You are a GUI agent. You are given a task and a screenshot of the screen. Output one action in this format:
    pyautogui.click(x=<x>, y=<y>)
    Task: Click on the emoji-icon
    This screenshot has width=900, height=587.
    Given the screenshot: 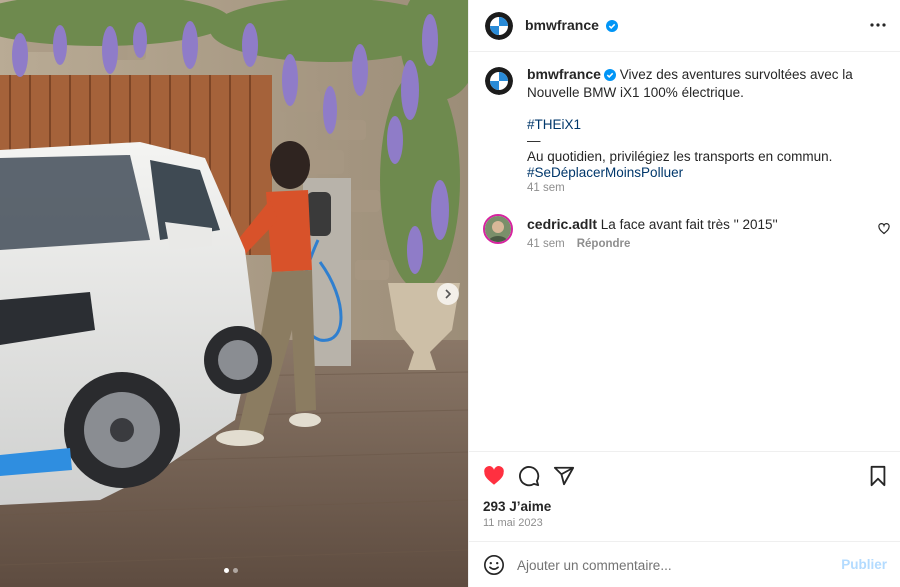 What is the action you would take?
    pyautogui.click(x=494, y=567)
    